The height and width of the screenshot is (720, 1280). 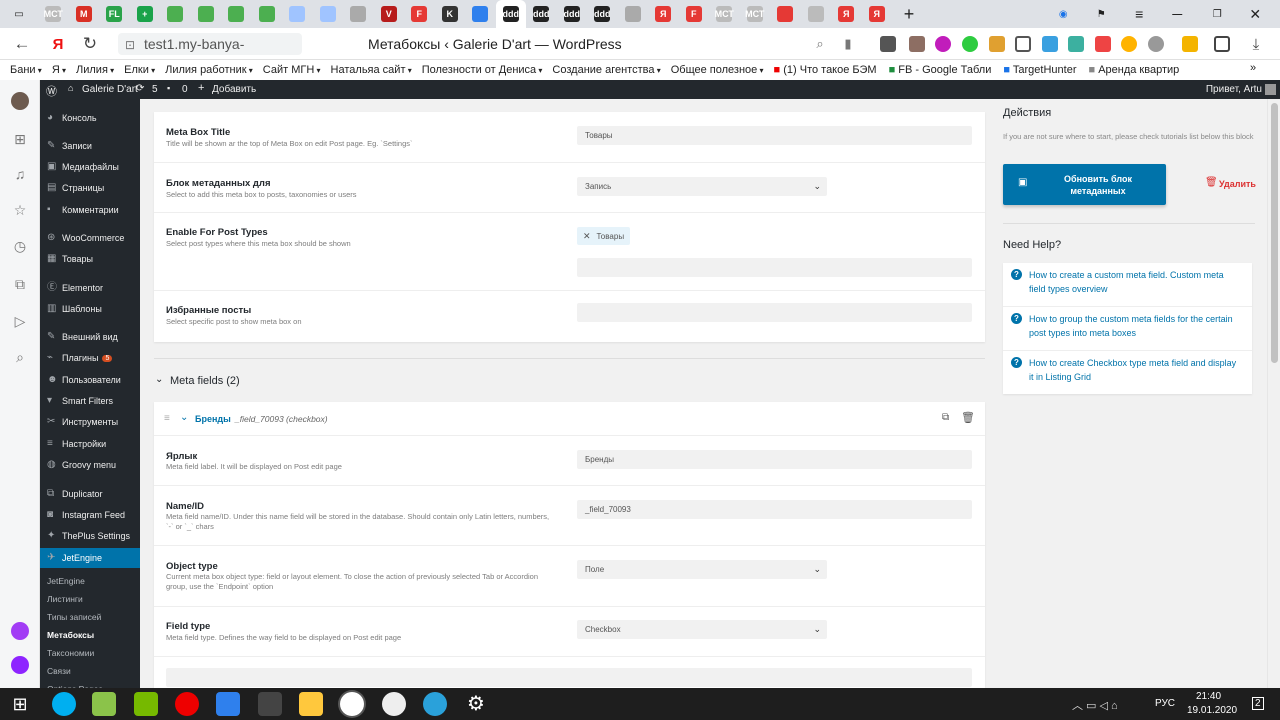 What do you see at coordinates (20, 321) in the screenshot?
I see `play-icon: ▷` at bounding box center [20, 321].